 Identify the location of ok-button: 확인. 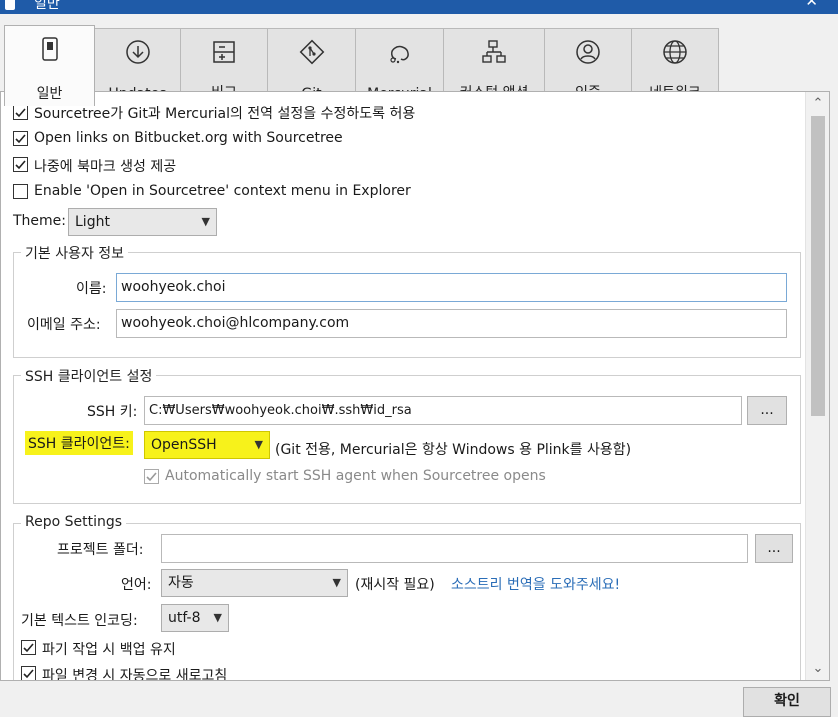
(787, 702).